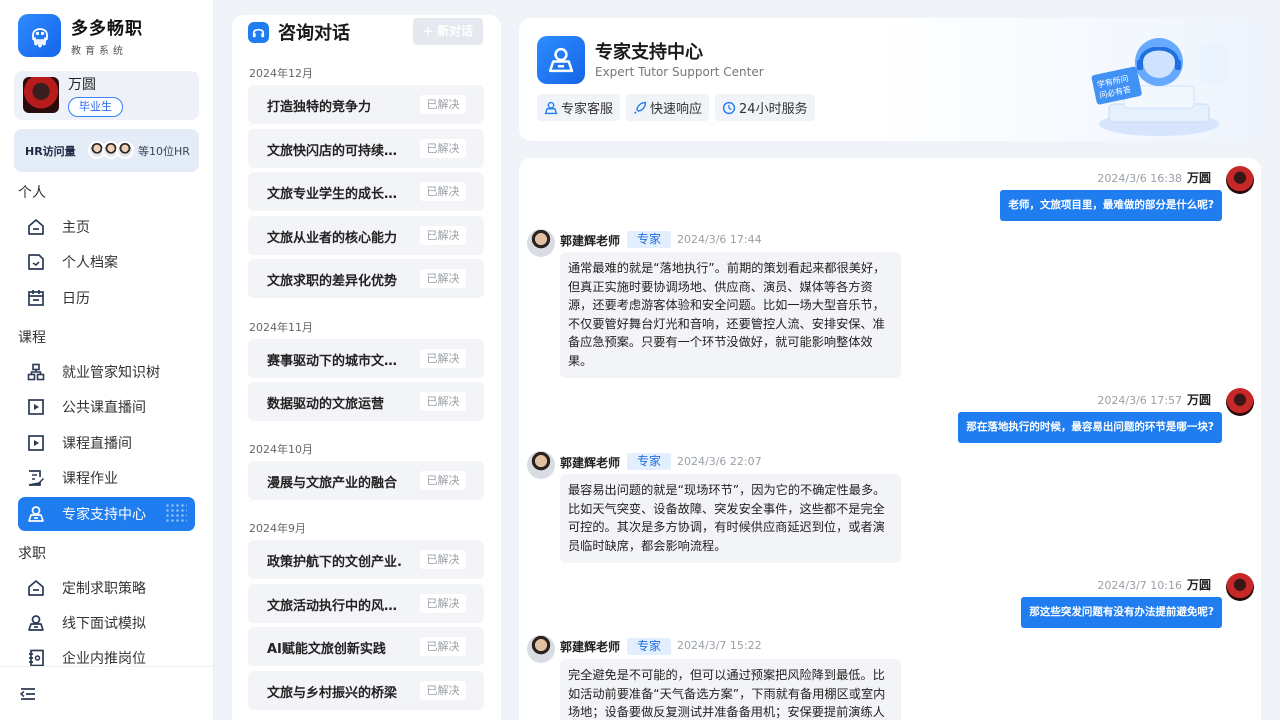  I want to click on conversation-item: 政策护航下的文创产业. 已解决, so click(366, 559).